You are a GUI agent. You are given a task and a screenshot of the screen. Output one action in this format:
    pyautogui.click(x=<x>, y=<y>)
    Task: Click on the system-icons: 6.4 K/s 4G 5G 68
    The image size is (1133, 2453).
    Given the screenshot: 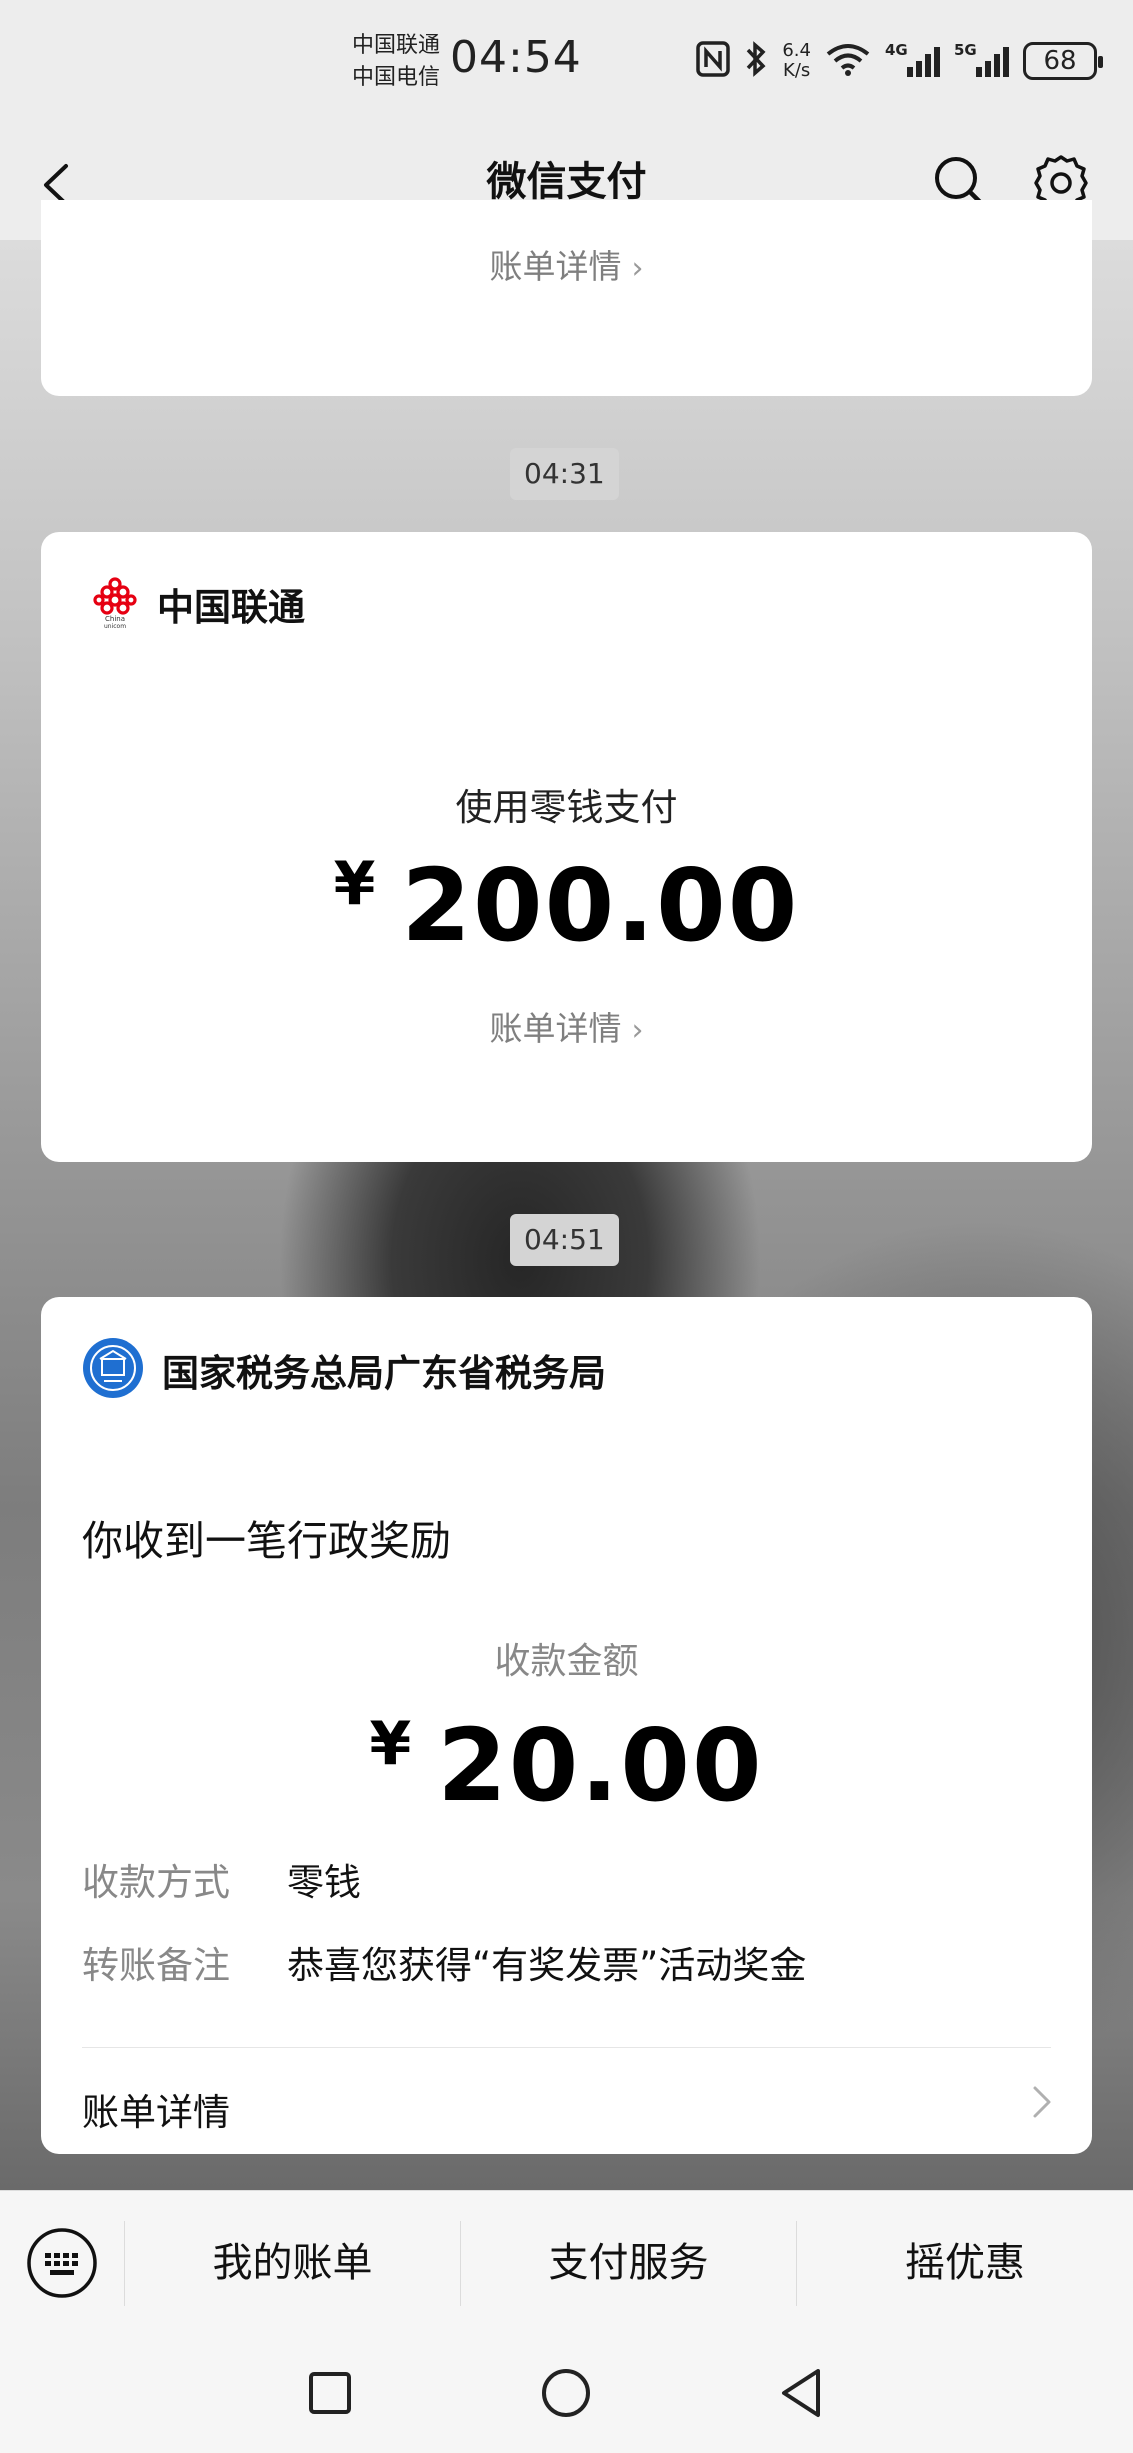 What is the action you would take?
    pyautogui.click(x=899, y=61)
    